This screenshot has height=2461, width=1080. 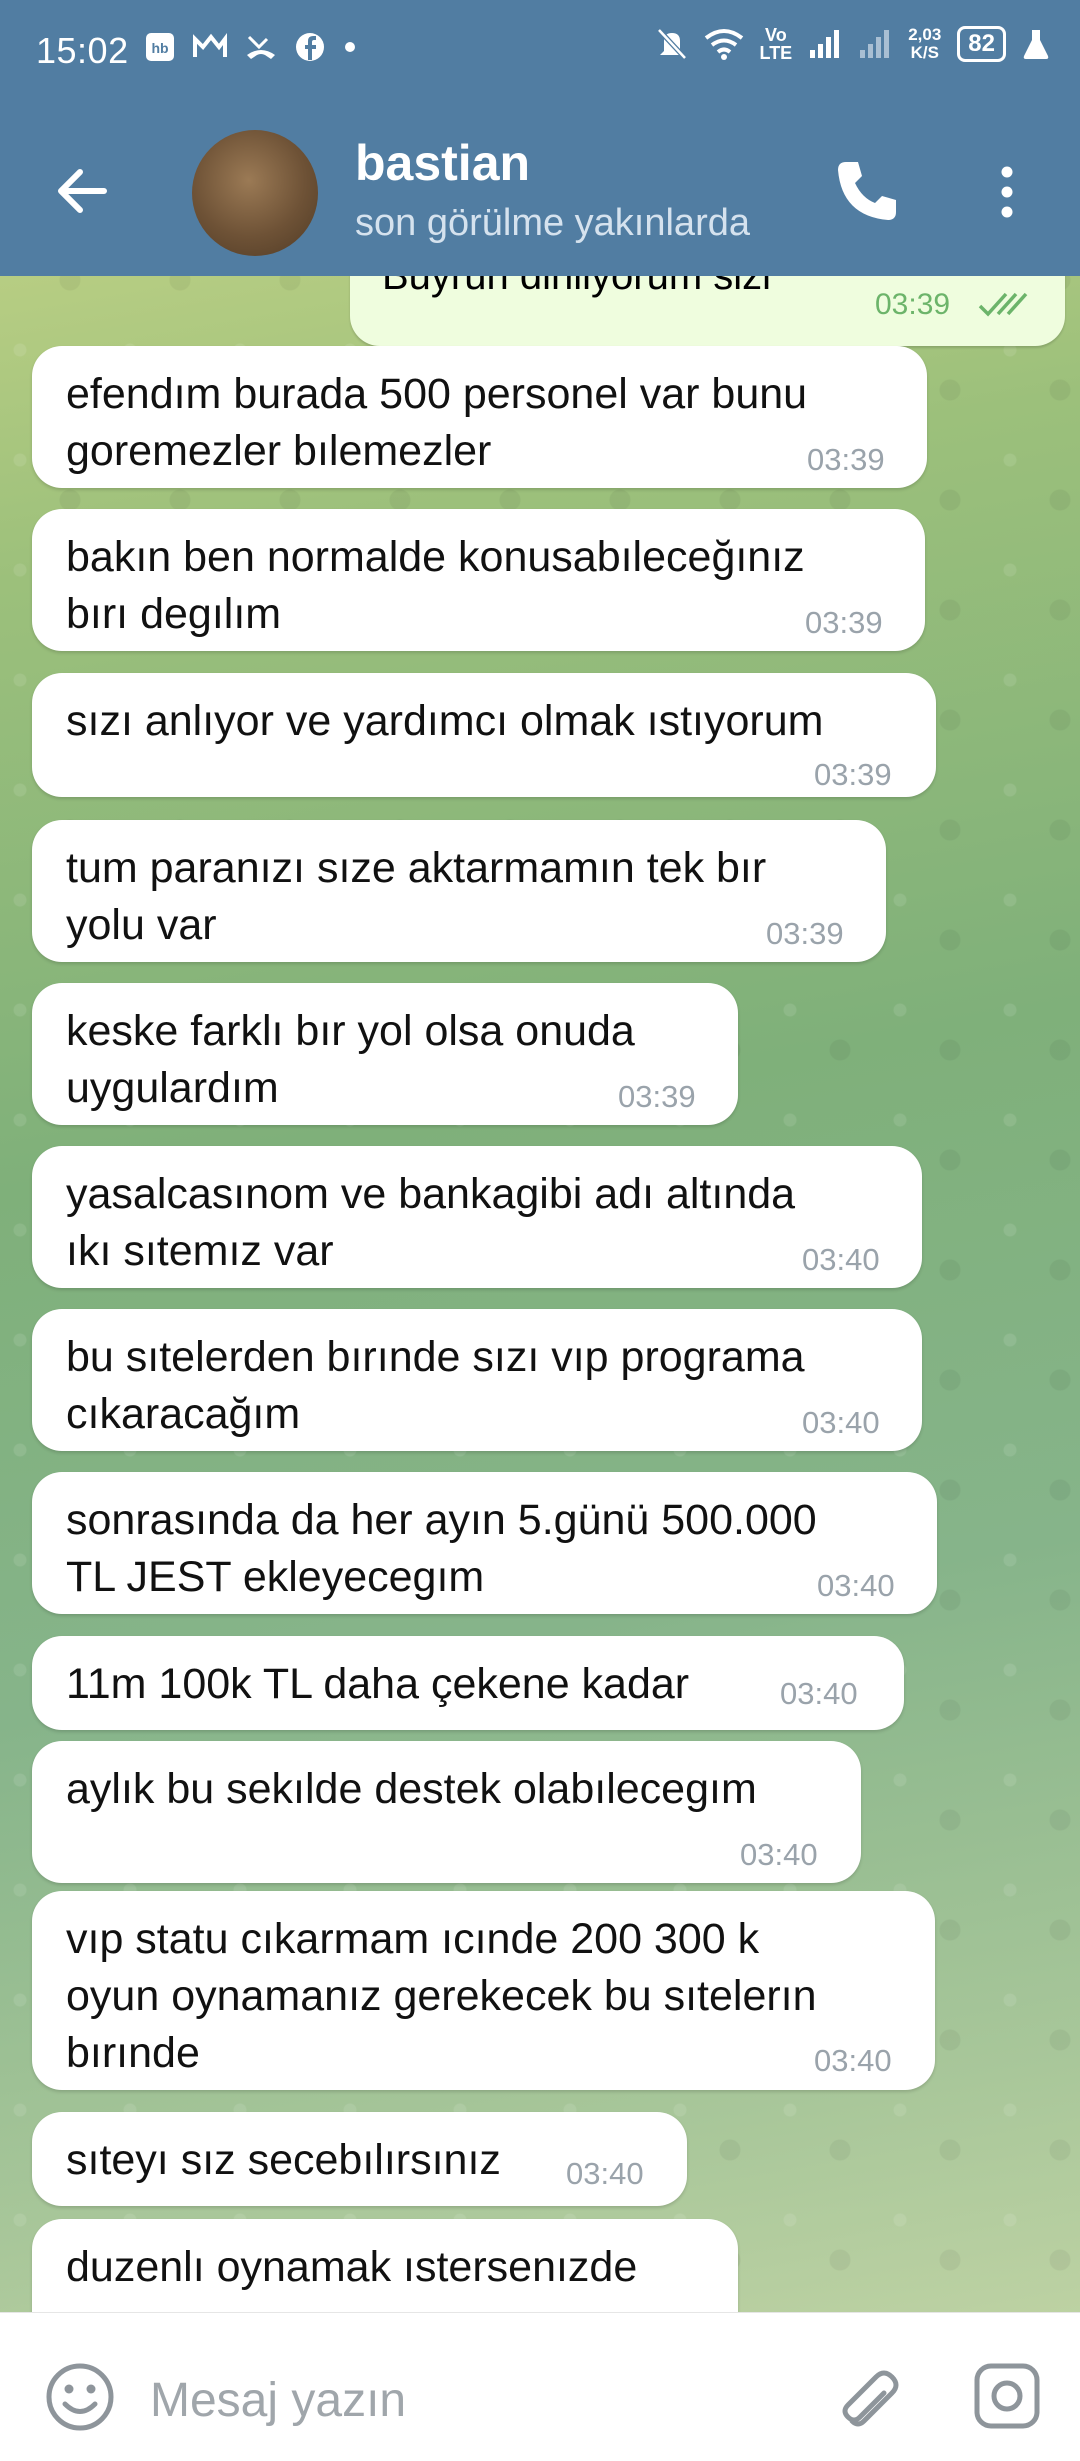 What do you see at coordinates (255, 193) in the screenshot?
I see `avatar` at bounding box center [255, 193].